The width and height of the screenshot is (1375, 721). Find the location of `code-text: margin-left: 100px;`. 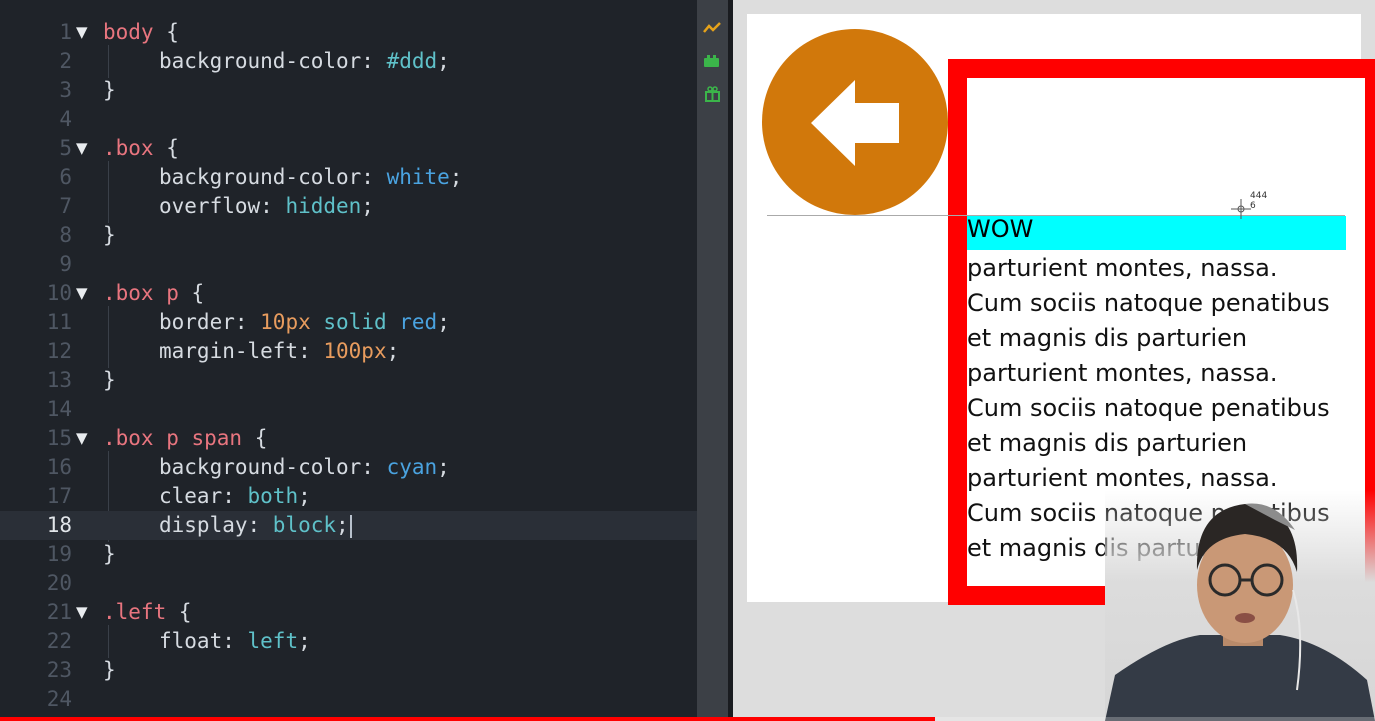

code-text: margin-left: 100px; is located at coordinates (279, 351).